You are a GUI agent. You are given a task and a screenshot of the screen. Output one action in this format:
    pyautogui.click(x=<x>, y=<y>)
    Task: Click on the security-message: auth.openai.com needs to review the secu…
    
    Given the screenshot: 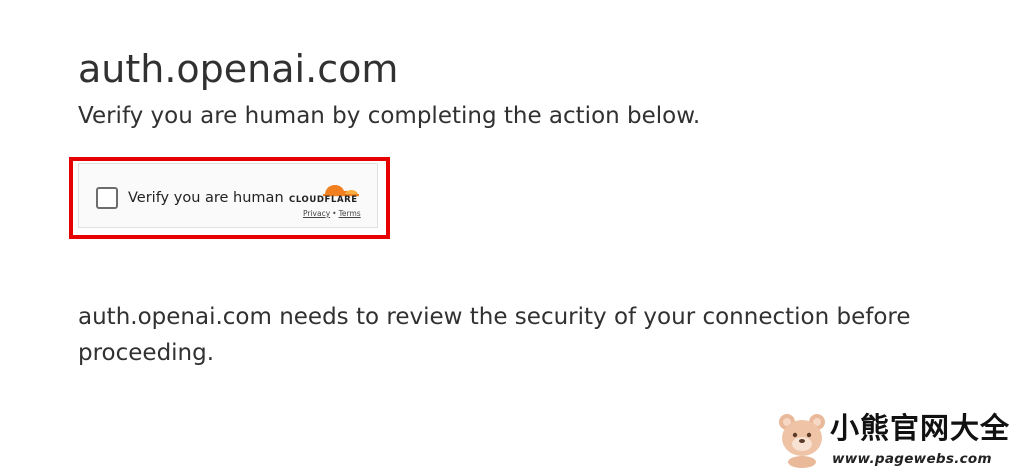 What is the action you would take?
    pyautogui.click(x=494, y=335)
    